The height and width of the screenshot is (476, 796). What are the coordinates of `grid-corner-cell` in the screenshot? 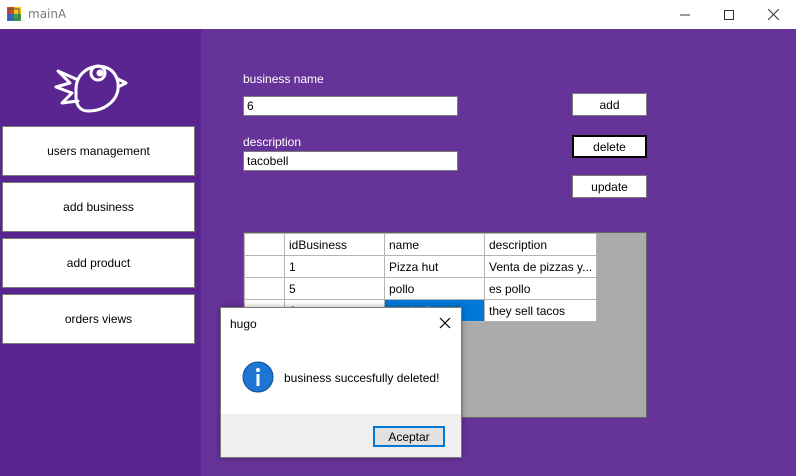 It's located at (264, 244).